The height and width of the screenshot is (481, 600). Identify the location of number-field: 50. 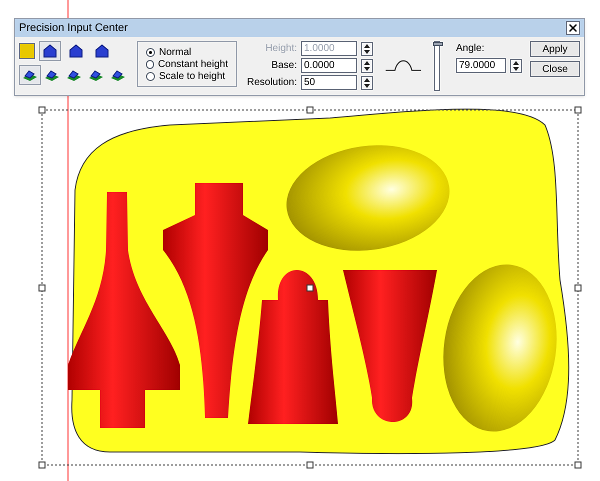
(329, 82).